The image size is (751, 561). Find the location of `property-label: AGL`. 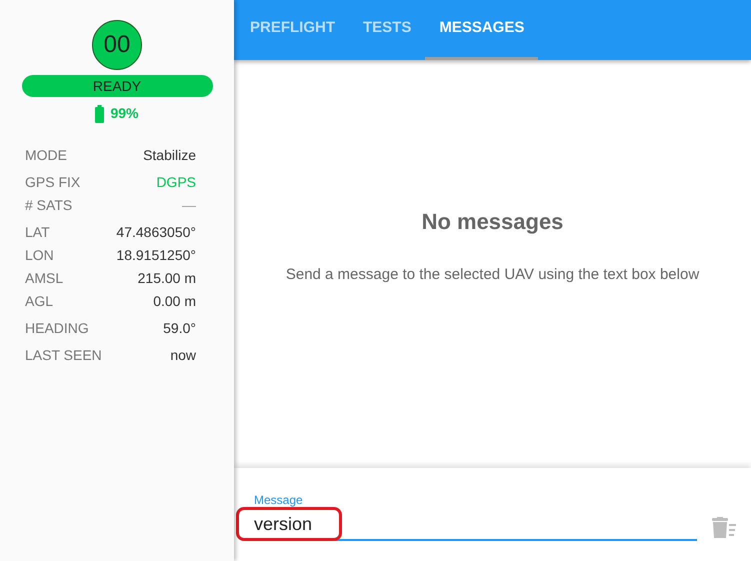

property-label: AGL is located at coordinates (39, 301).